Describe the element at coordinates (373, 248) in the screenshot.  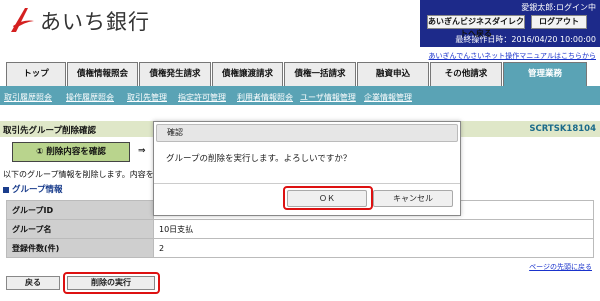
I see `row-value: 2` at that location.